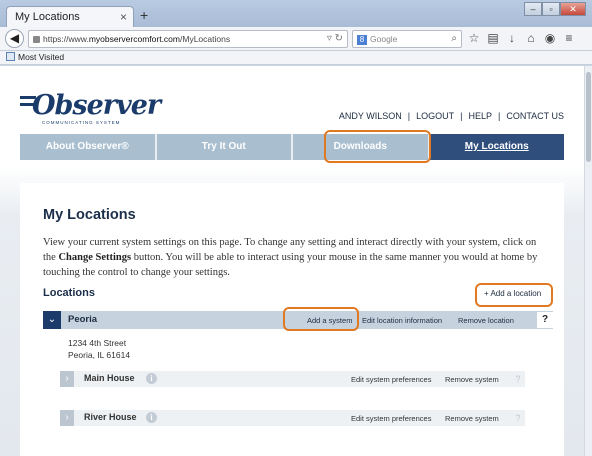 The image size is (592, 456). I want to click on address-line-2: Peoria, IL 61614, so click(99, 355).